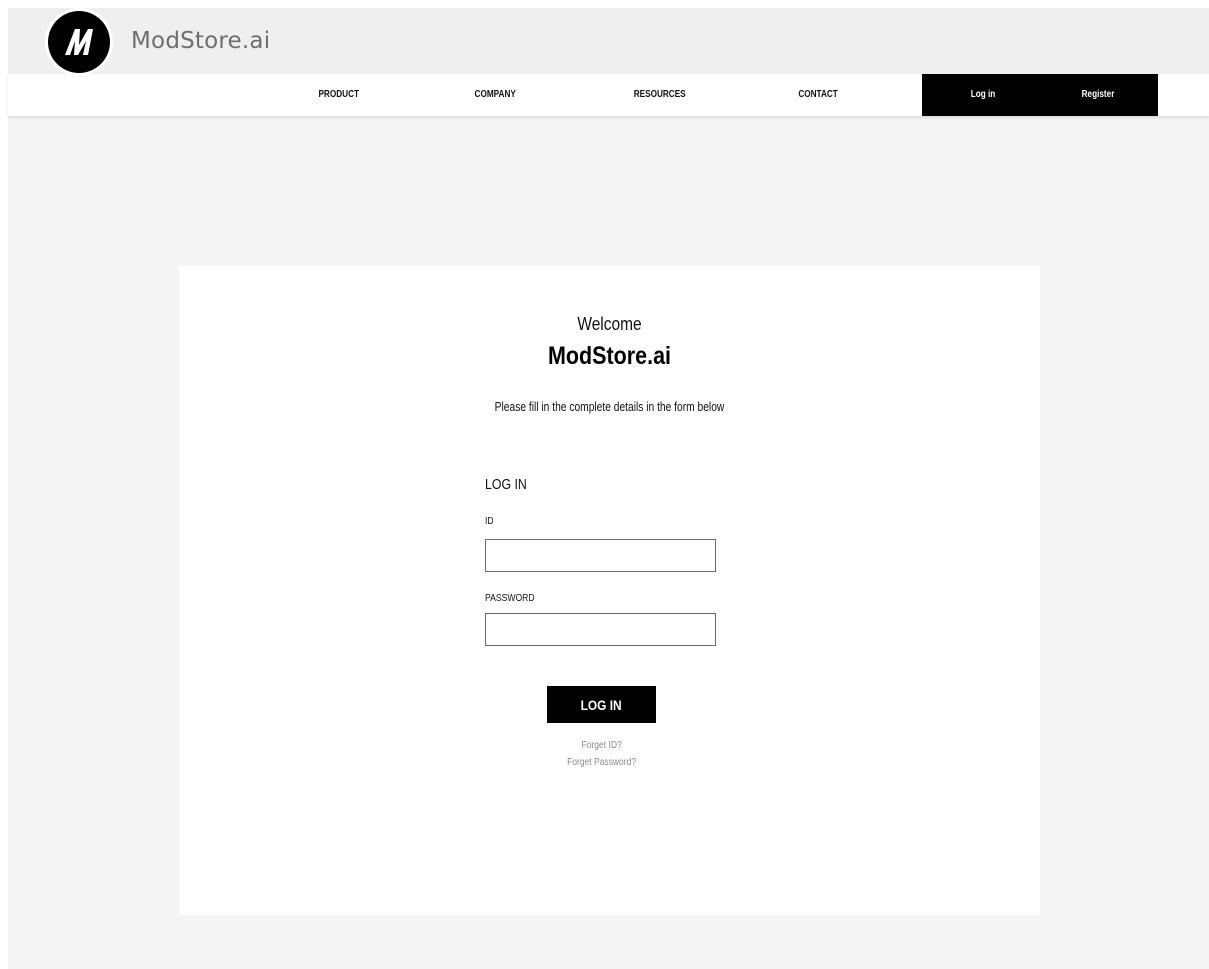  Describe the element at coordinates (510, 598) in the screenshot. I see `password-label: PASSWORD` at that location.